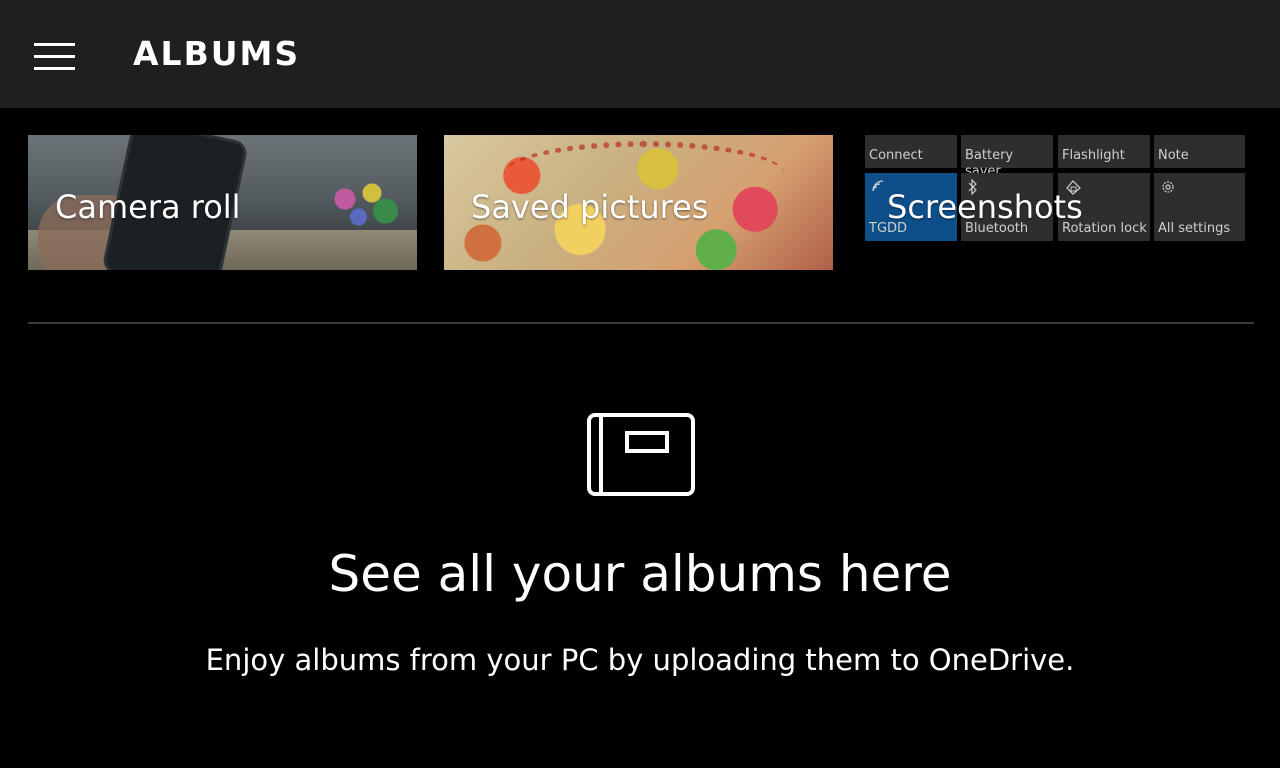 The image size is (1280, 768). Describe the element at coordinates (1168, 188) in the screenshot. I see `gear-icon` at that location.